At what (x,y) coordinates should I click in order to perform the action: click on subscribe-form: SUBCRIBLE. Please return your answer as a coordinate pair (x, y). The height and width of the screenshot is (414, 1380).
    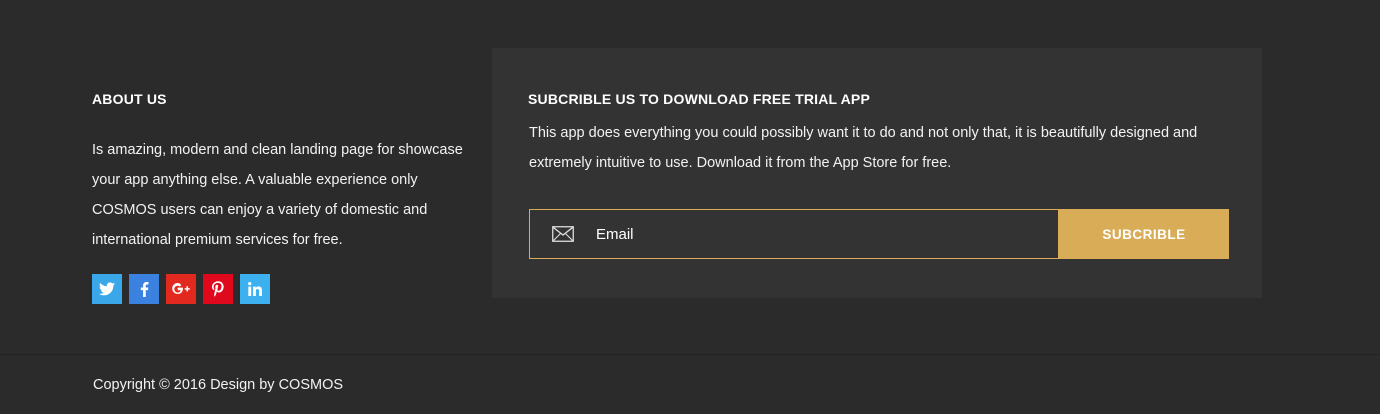
    Looking at the image, I should click on (879, 234).